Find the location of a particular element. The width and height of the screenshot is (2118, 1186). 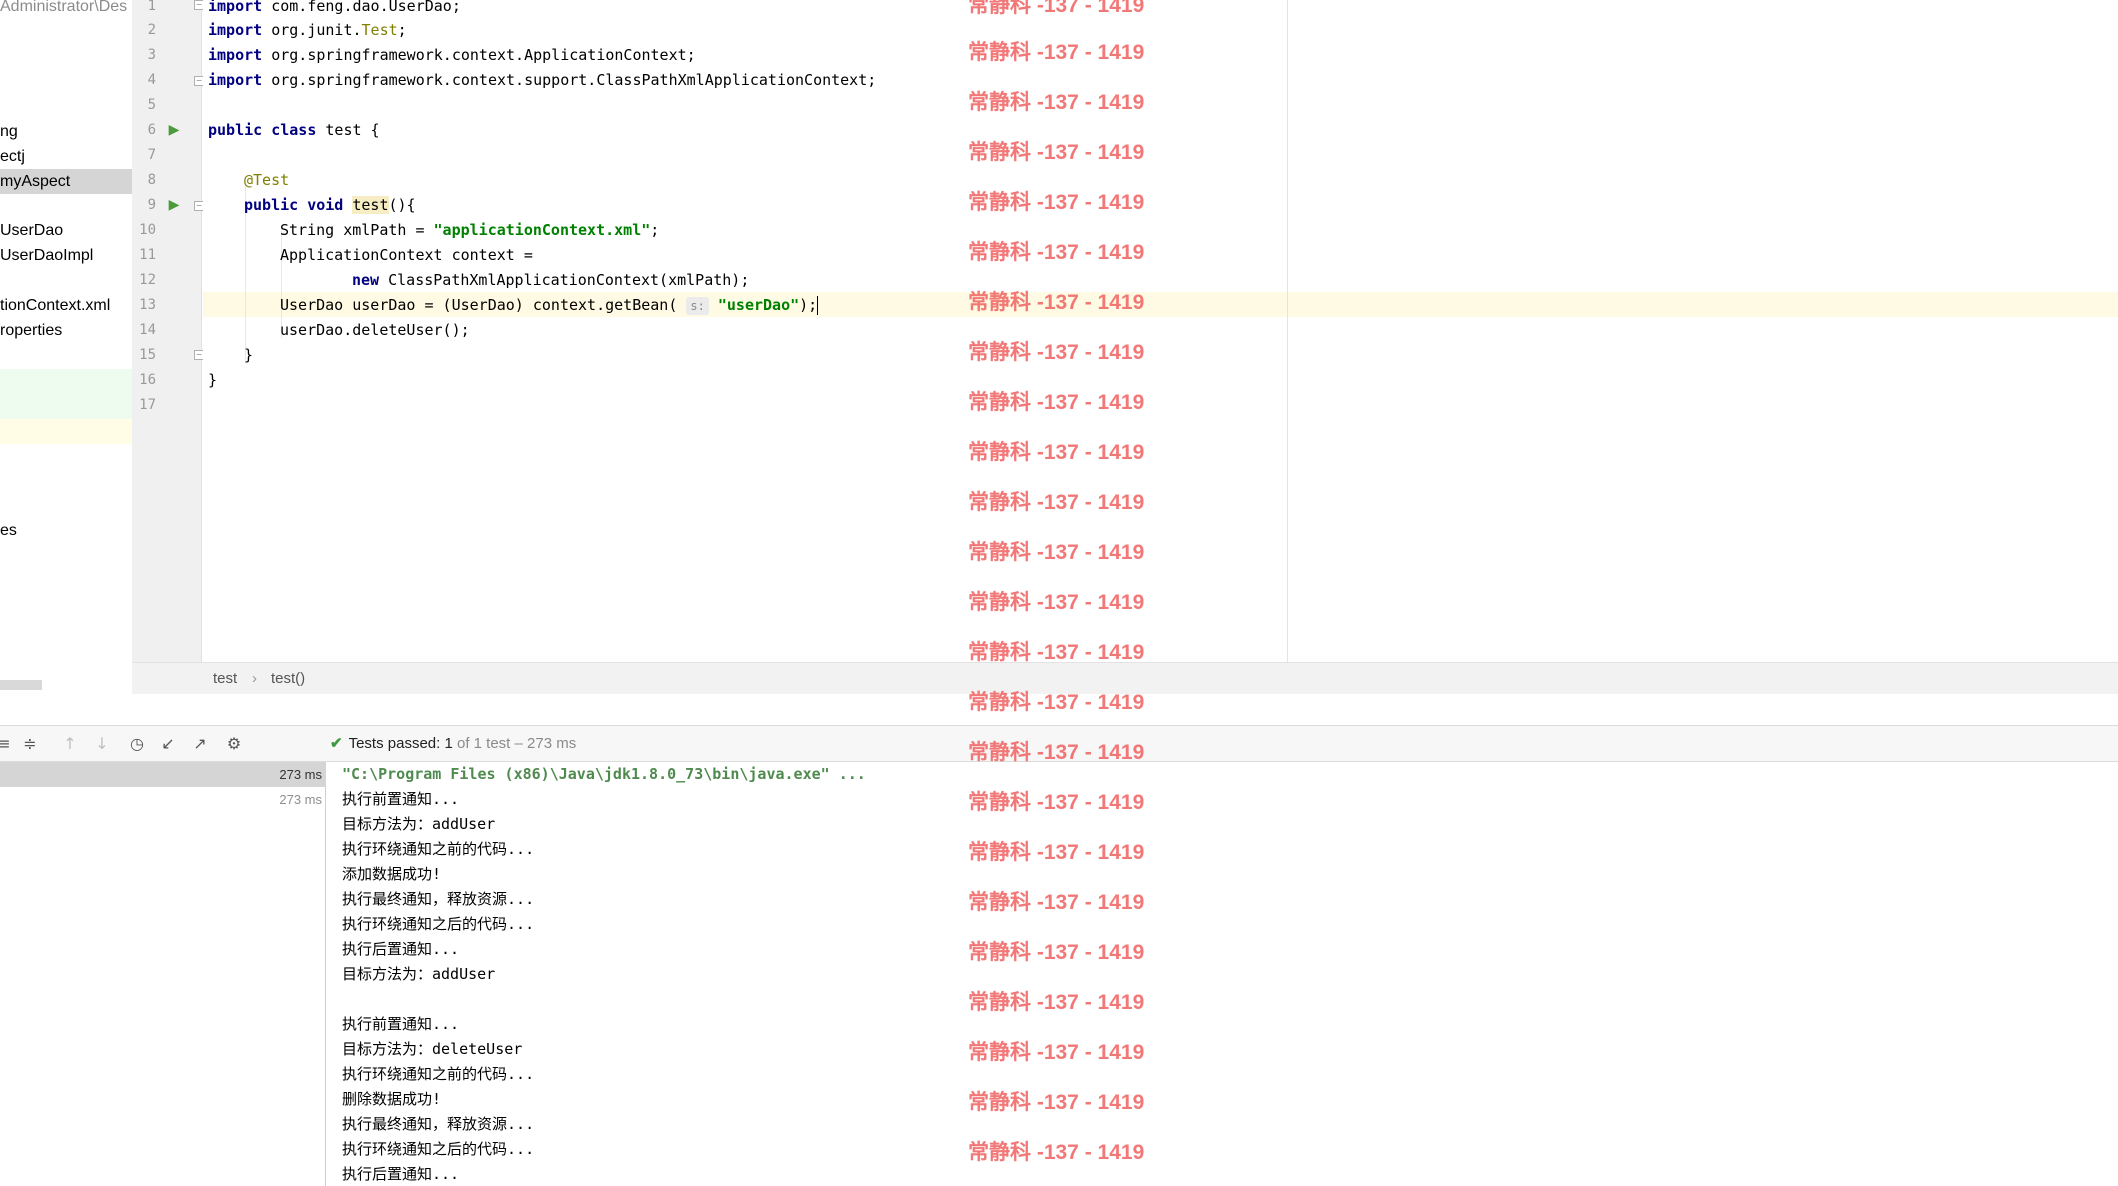

line-number: 12 is located at coordinates (147, 280).